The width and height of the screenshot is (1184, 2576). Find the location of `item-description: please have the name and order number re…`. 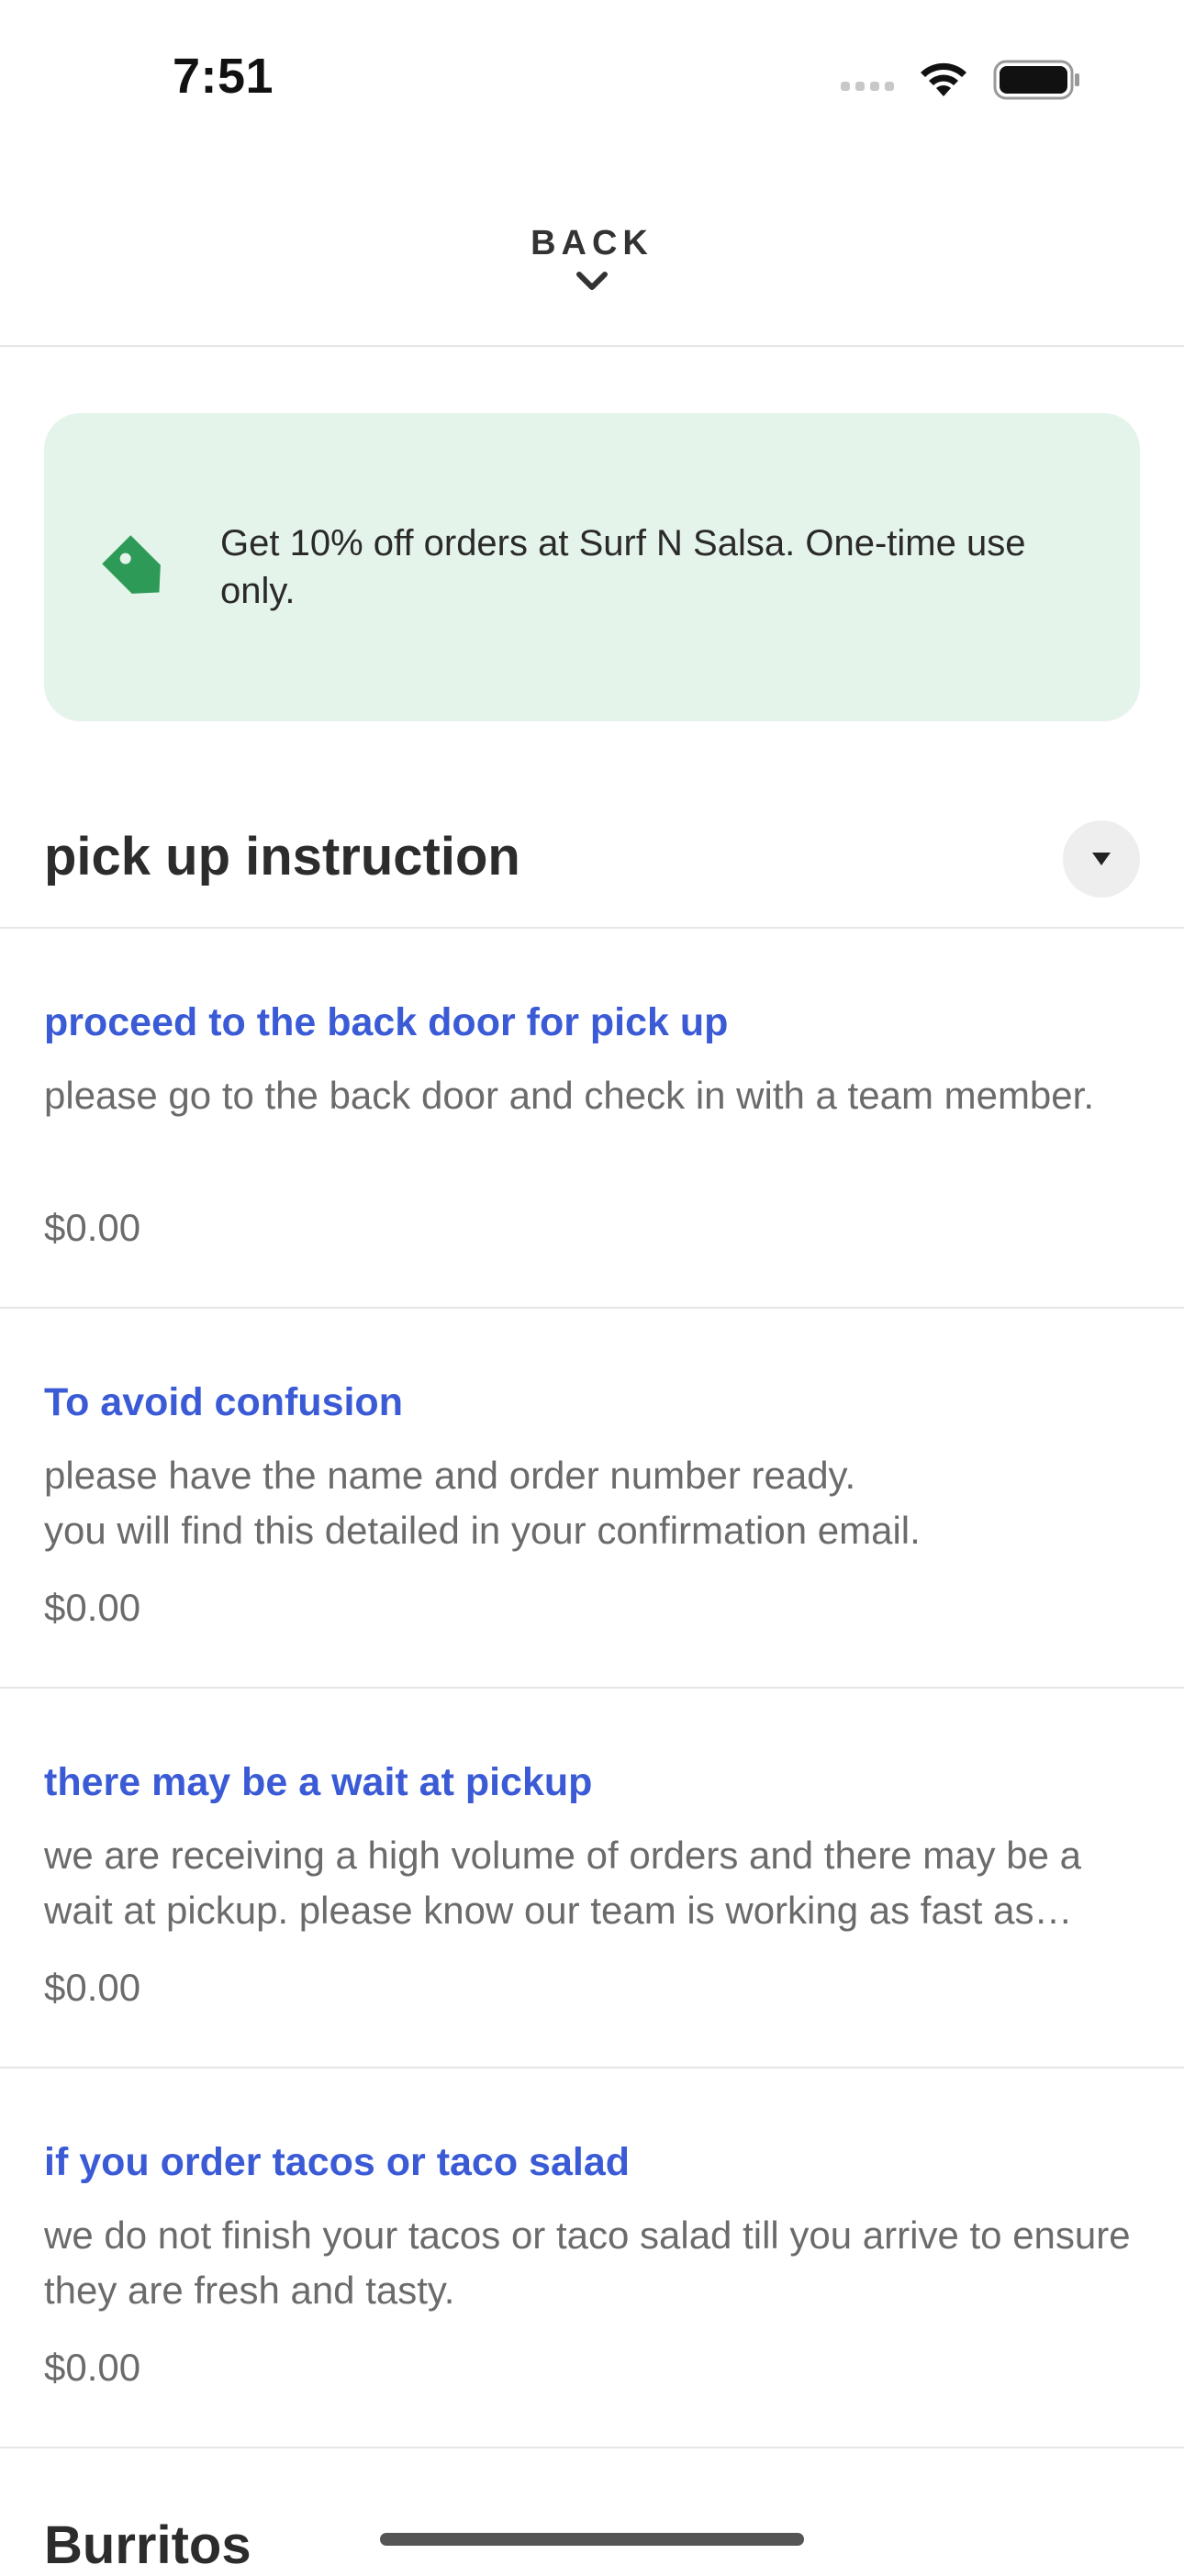

item-description: please have the name and order number re… is located at coordinates (482, 1503).